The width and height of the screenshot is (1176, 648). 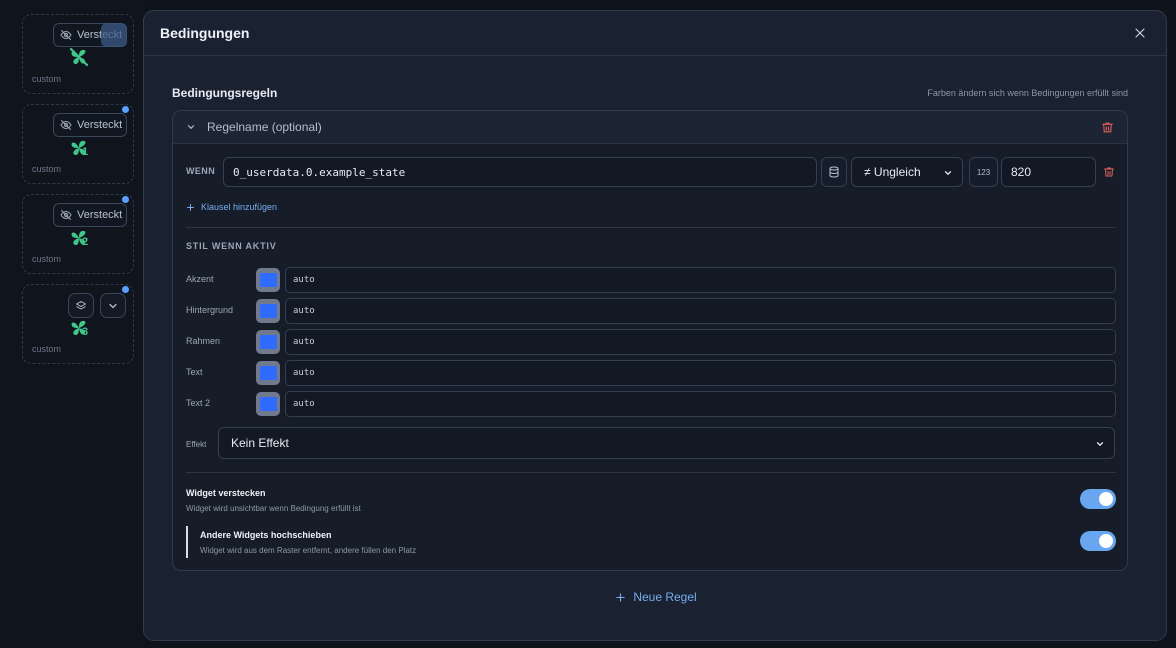 I want to click on rule-header: Regelname (optional), so click(x=650, y=127).